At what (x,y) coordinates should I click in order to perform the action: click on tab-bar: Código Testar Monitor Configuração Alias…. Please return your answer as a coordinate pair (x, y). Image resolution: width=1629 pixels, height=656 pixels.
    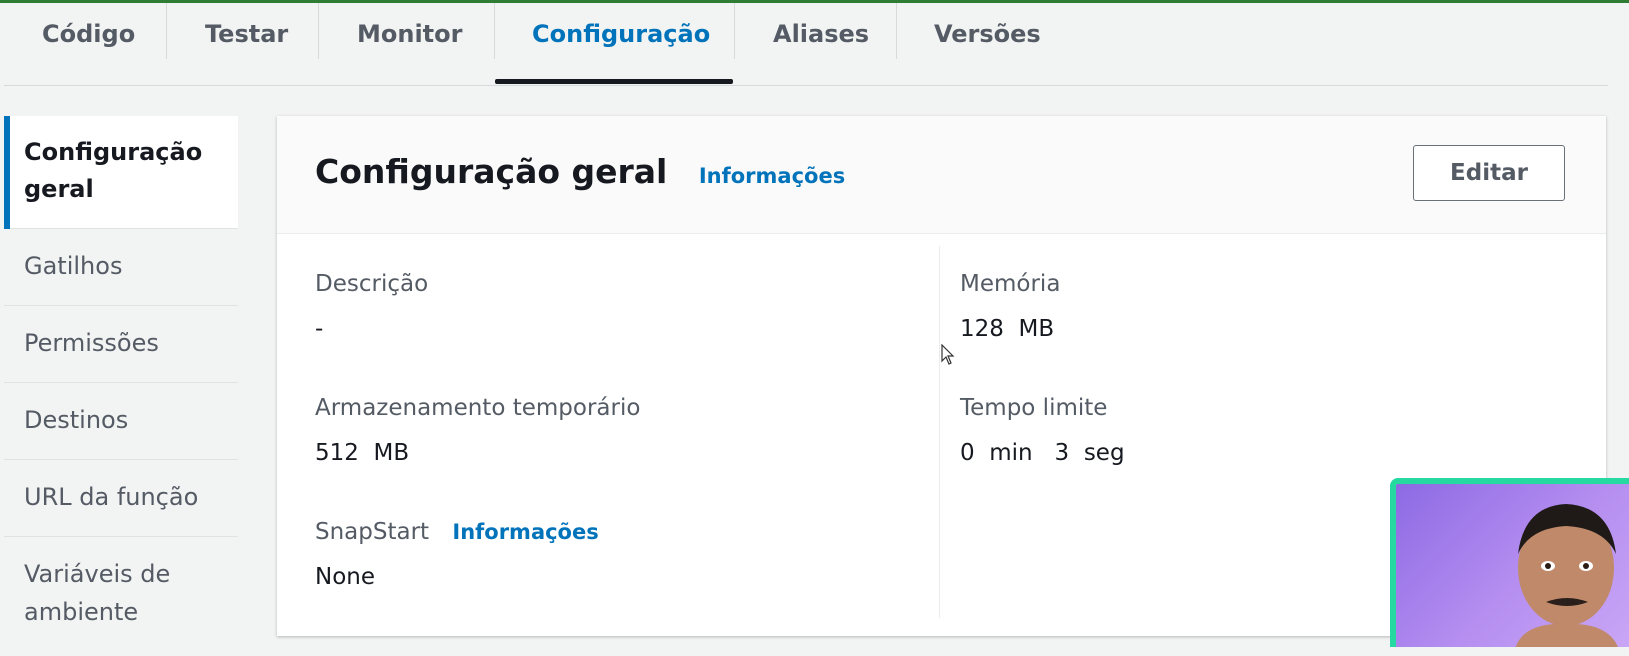
    Looking at the image, I should click on (814, 44).